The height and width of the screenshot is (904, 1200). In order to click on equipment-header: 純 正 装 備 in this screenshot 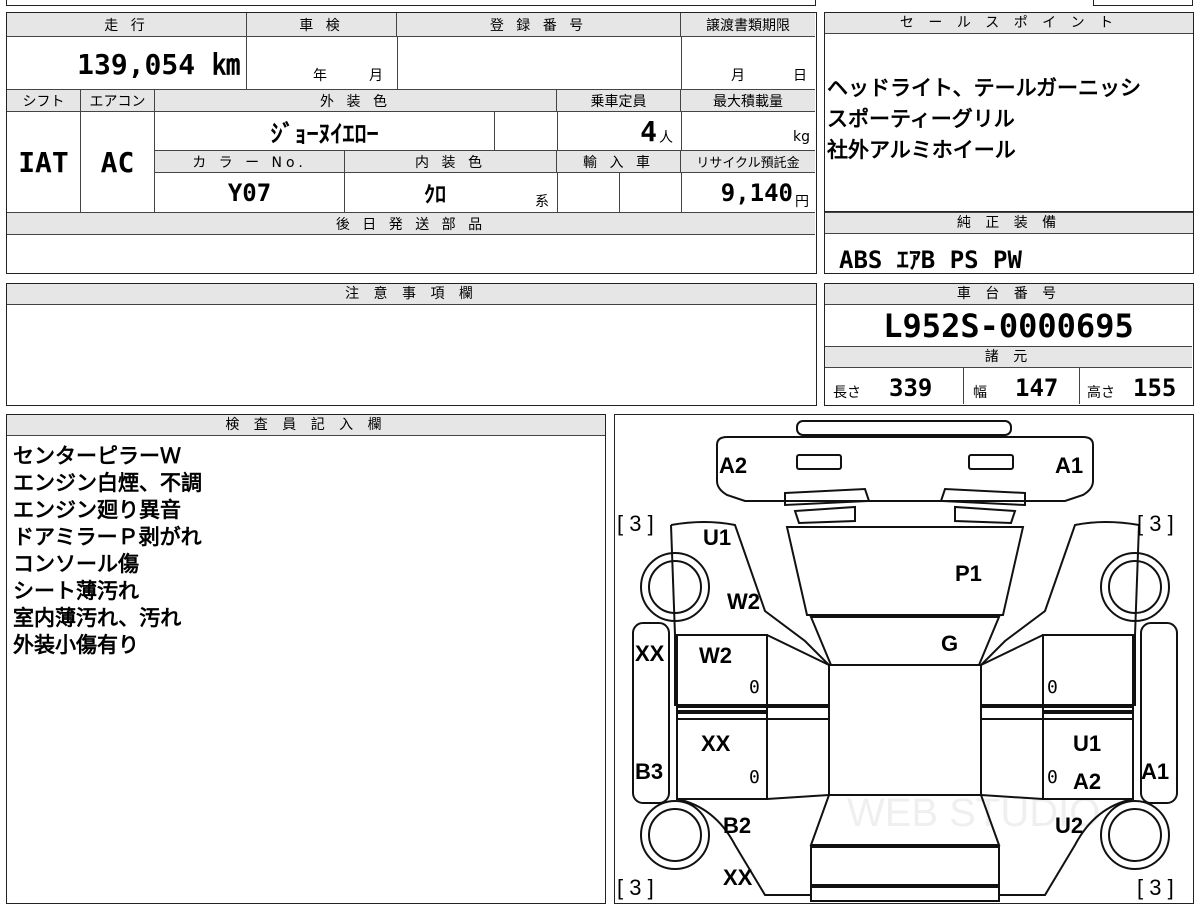, I will do `click(1009, 223)`.